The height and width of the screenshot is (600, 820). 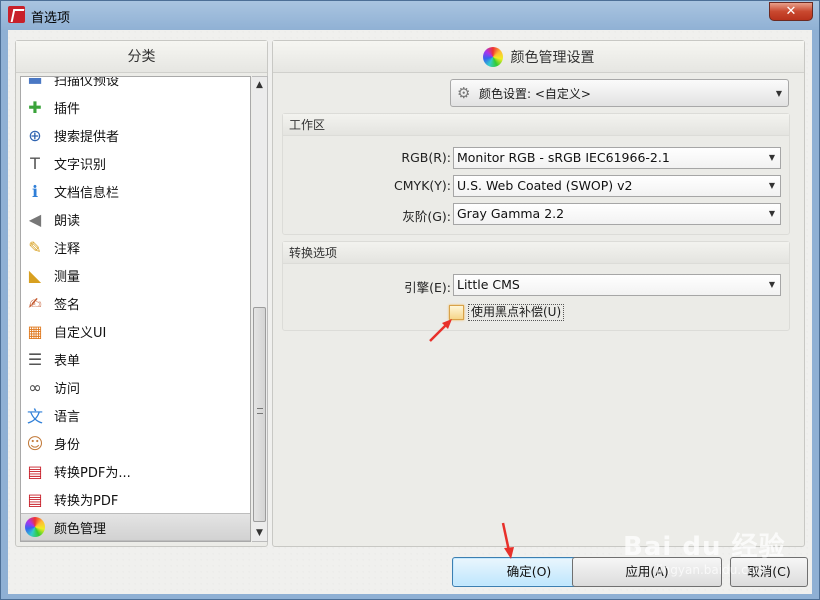 I want to click on person-icon: ☺, so click(x=35, y=443).